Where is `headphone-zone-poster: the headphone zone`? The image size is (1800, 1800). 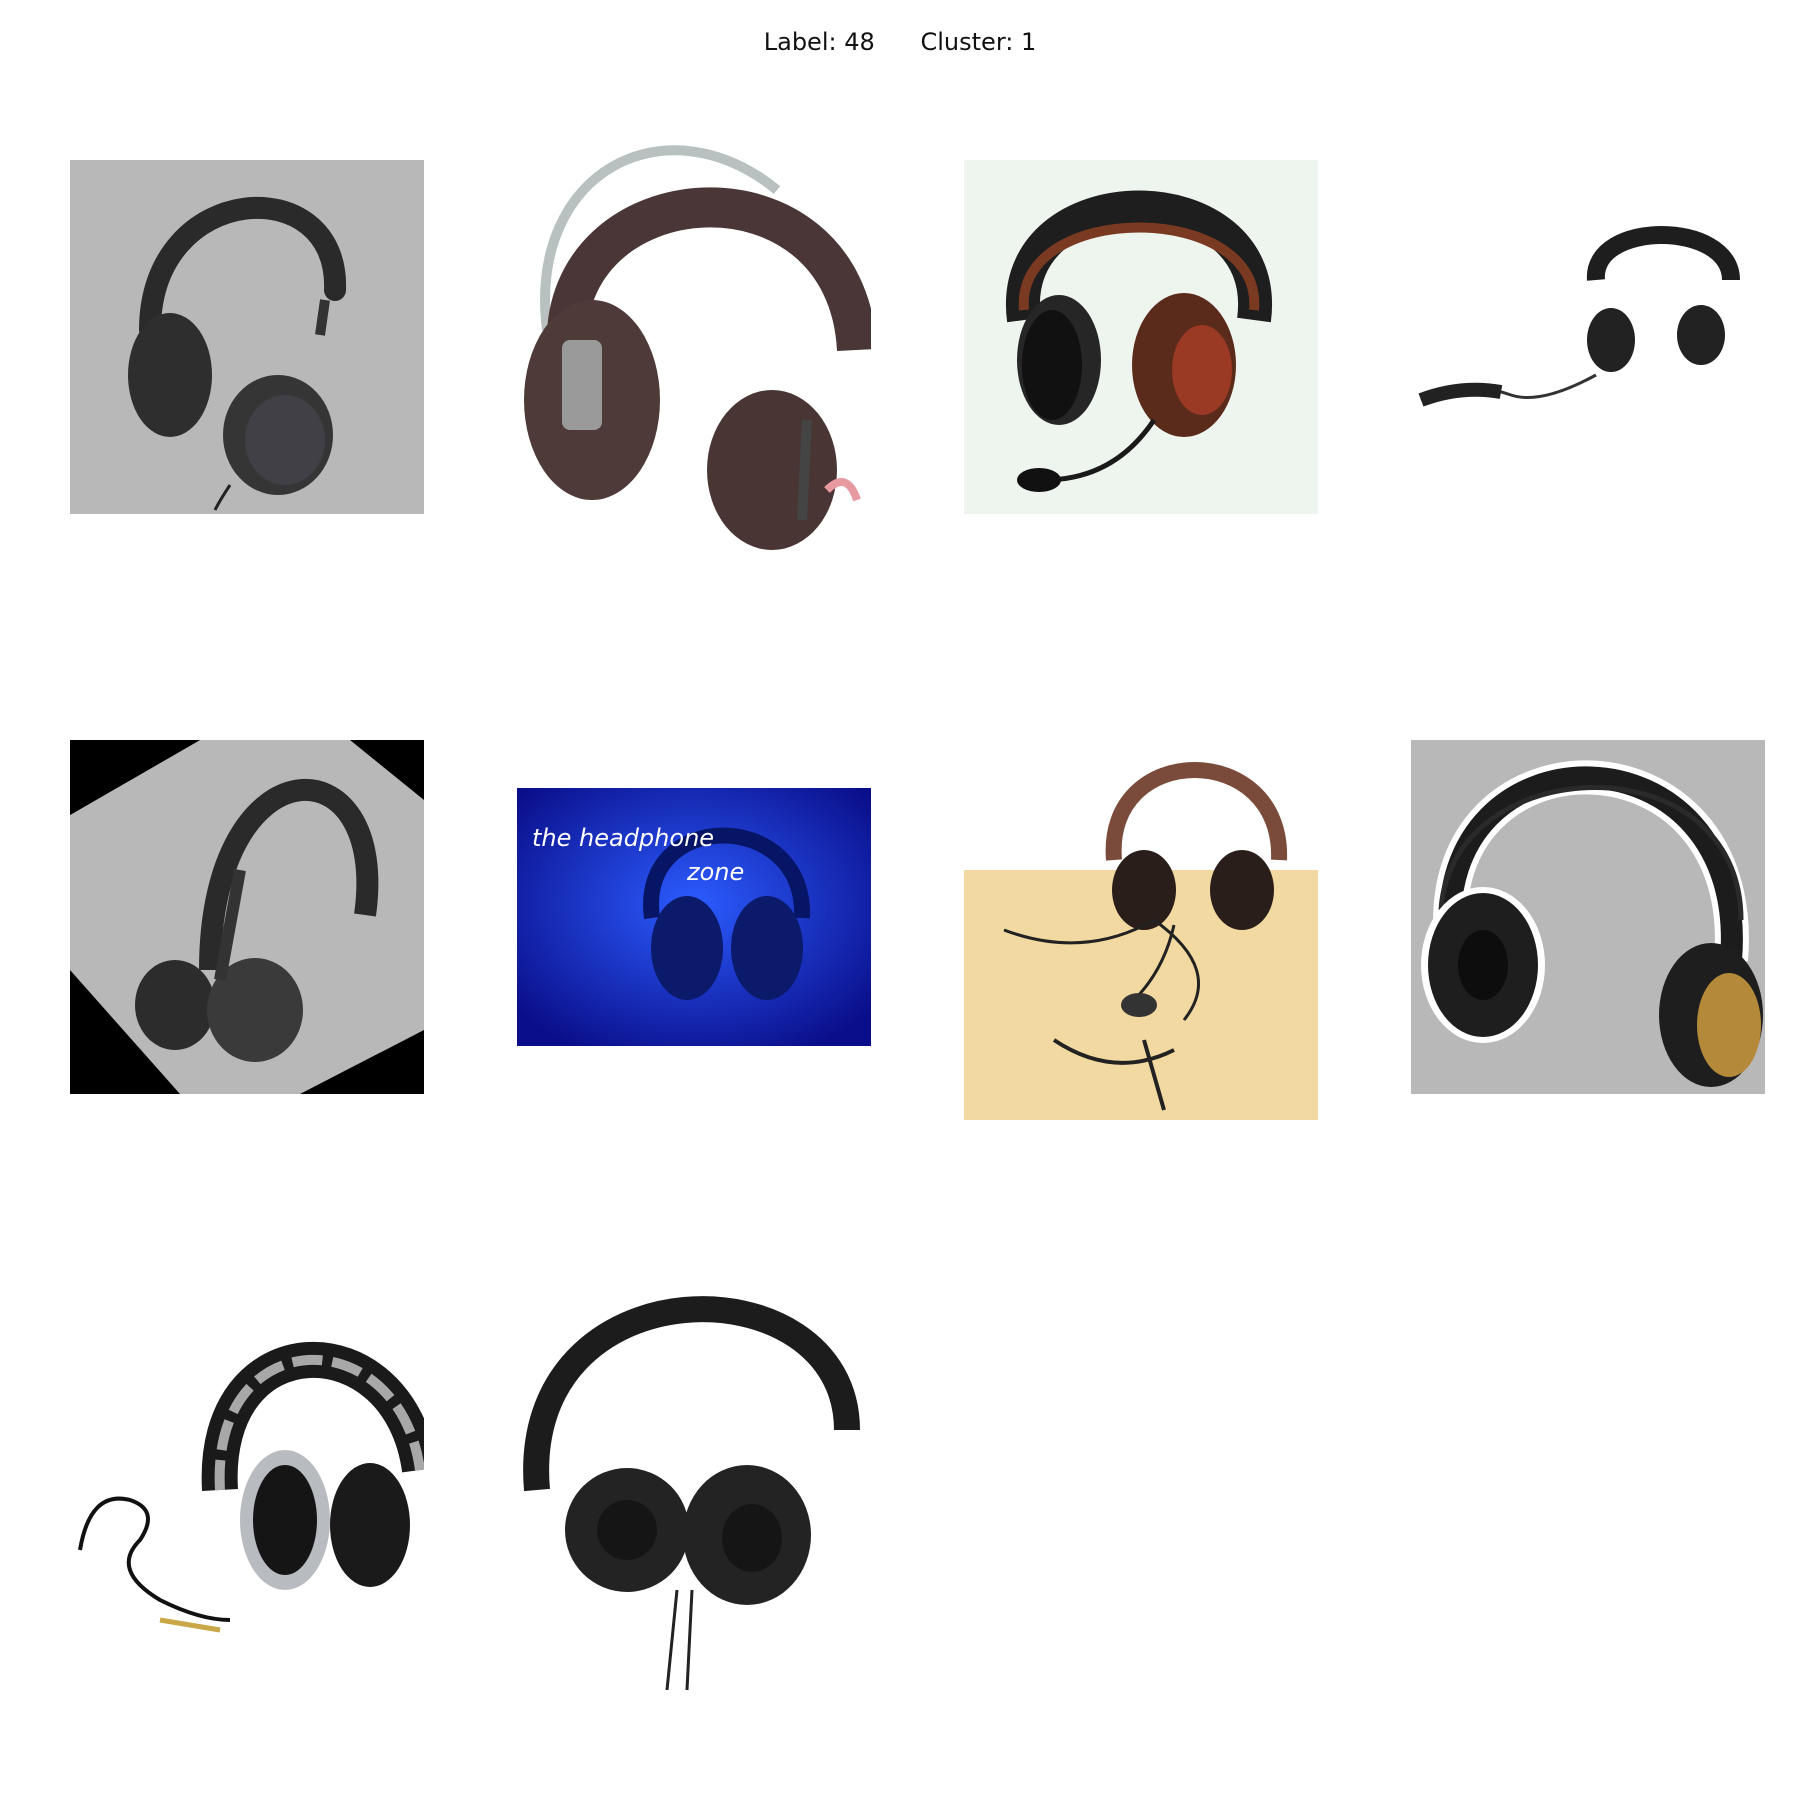
headphone-zone-poster: the headphone zone is located at coordinates (694, 917).